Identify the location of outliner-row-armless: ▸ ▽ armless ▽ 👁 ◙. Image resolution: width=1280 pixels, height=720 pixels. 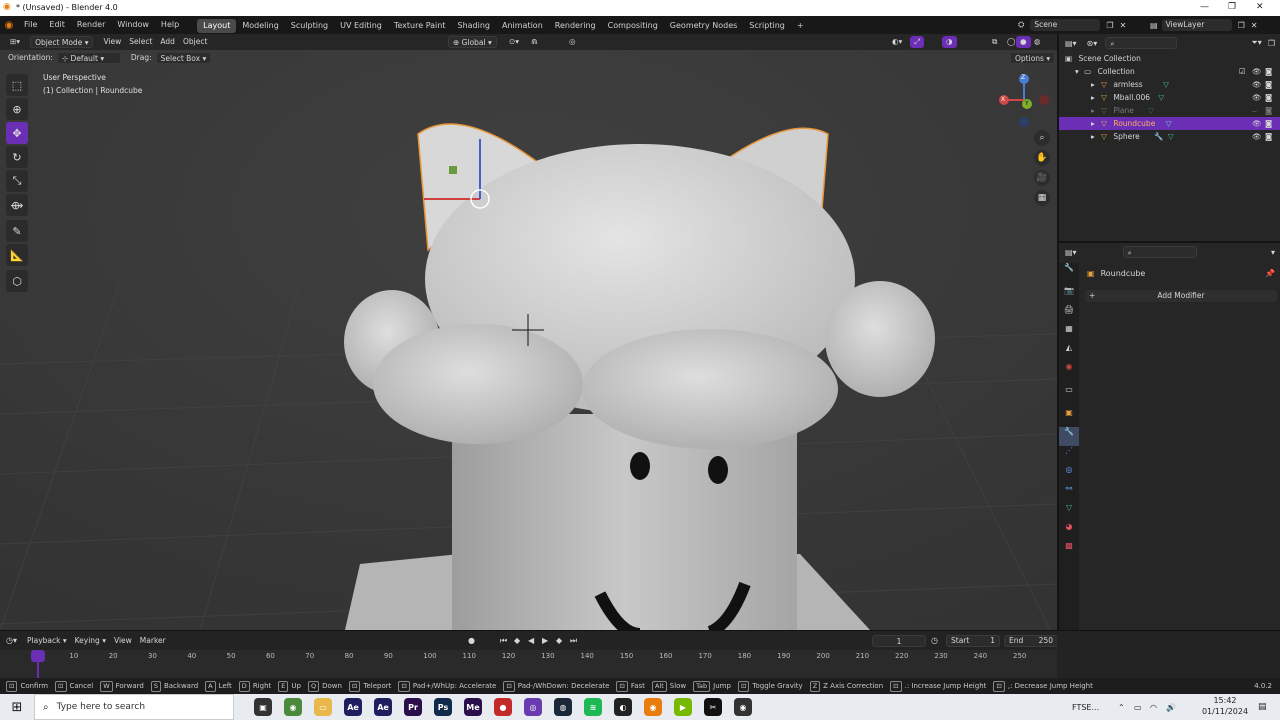
(1169, 84).